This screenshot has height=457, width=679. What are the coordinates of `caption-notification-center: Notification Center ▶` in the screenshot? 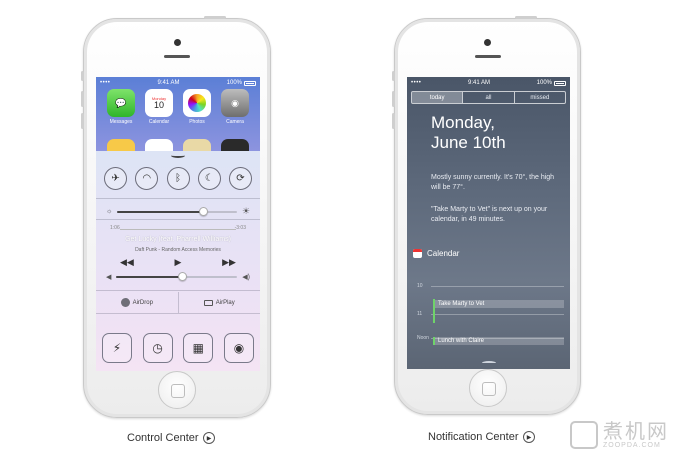 It's located at (481, 437).